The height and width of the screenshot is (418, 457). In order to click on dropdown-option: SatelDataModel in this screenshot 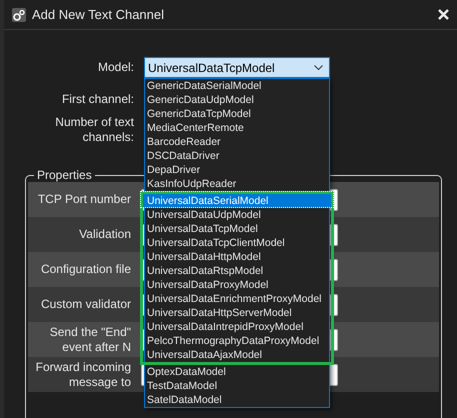, I will do `click(237, 400)`.